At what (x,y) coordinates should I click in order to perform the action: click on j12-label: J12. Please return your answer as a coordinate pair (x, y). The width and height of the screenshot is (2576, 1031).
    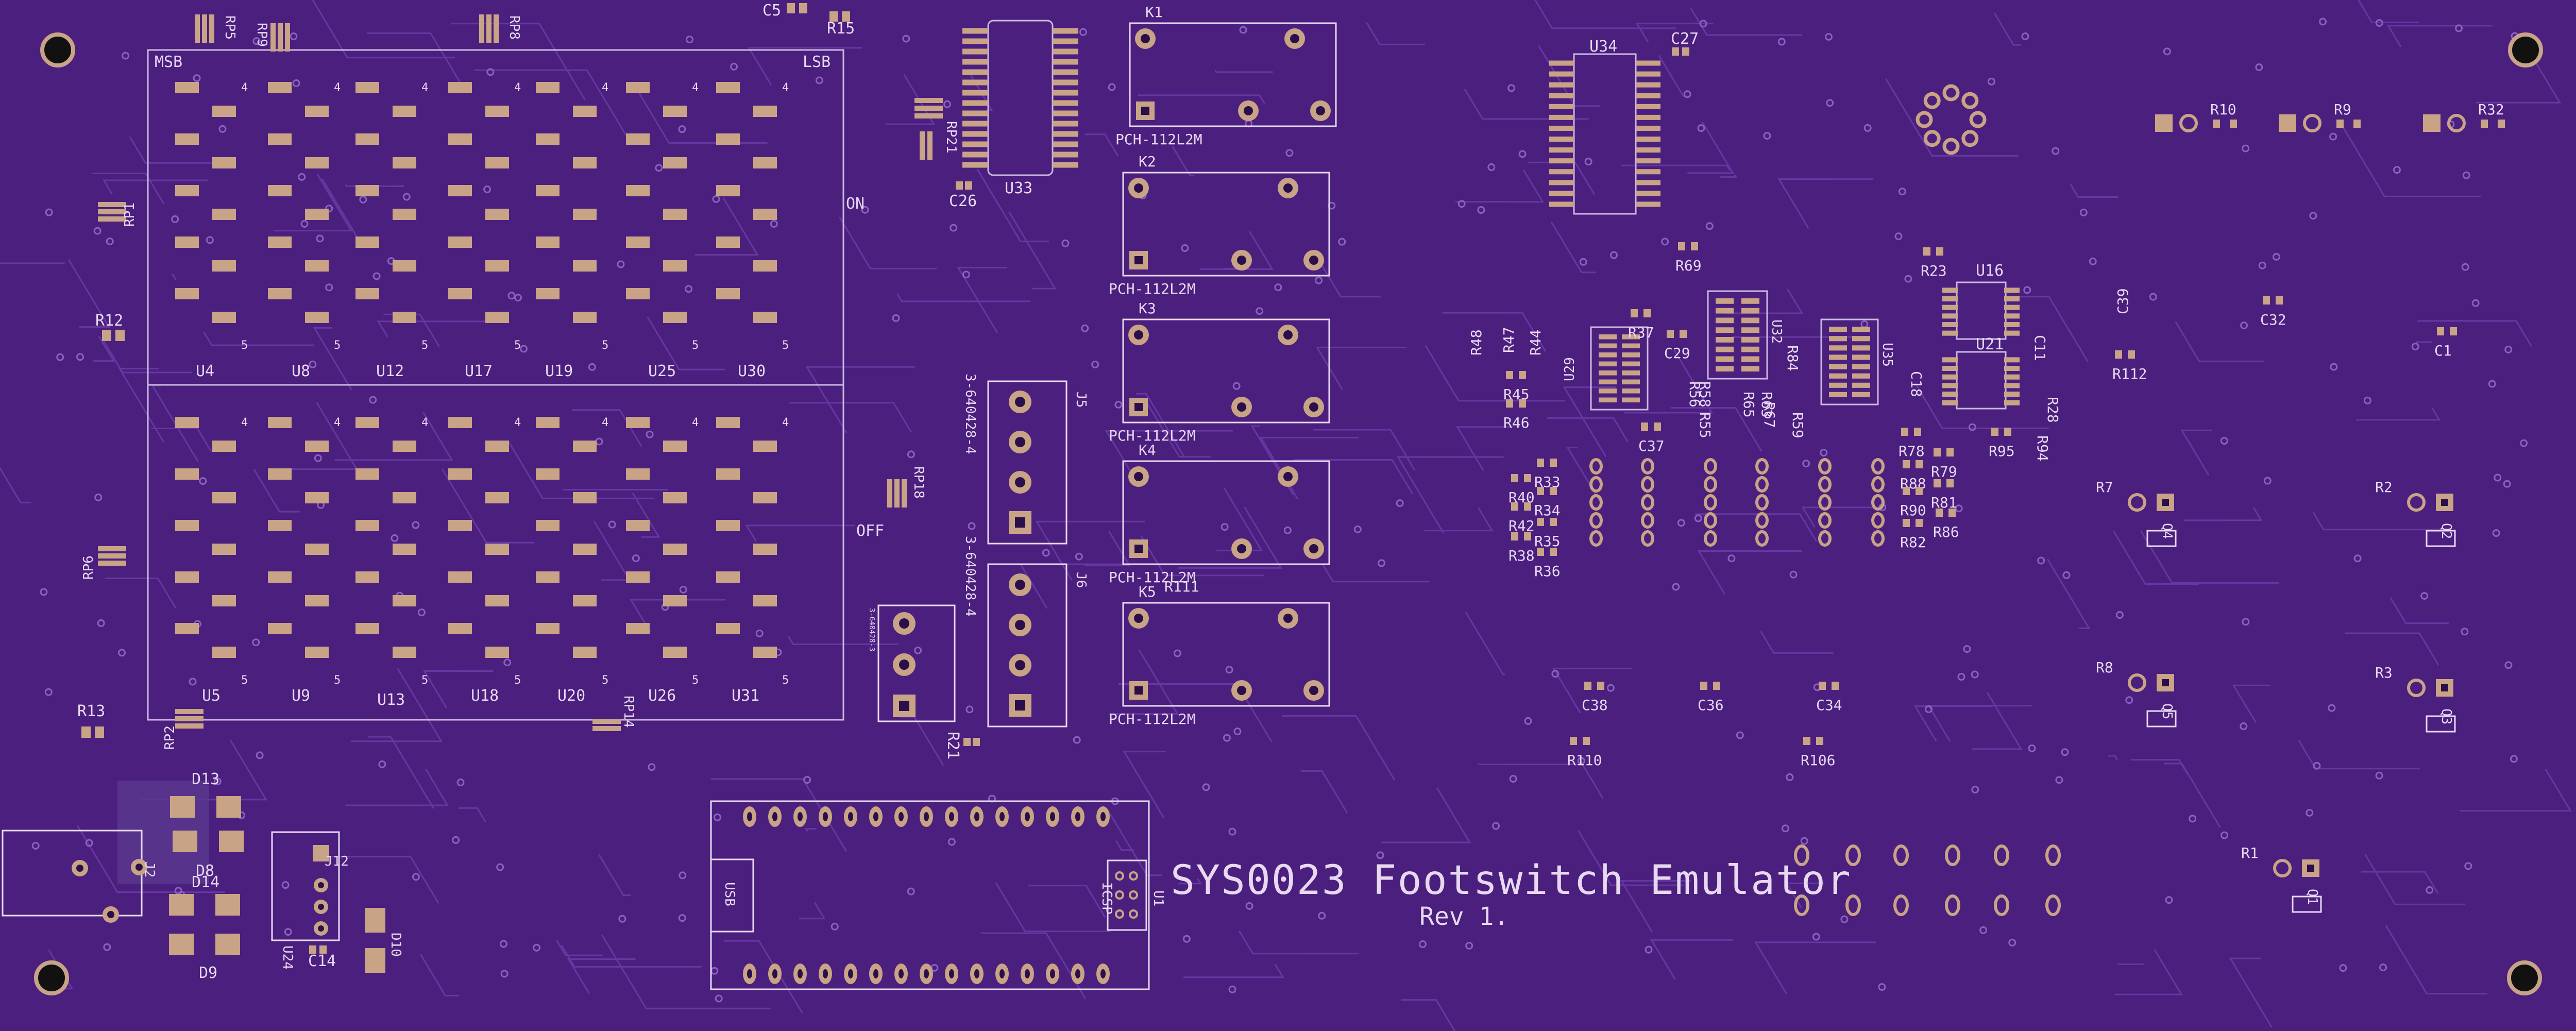
    Looking at the image, I should click on (337, 861).